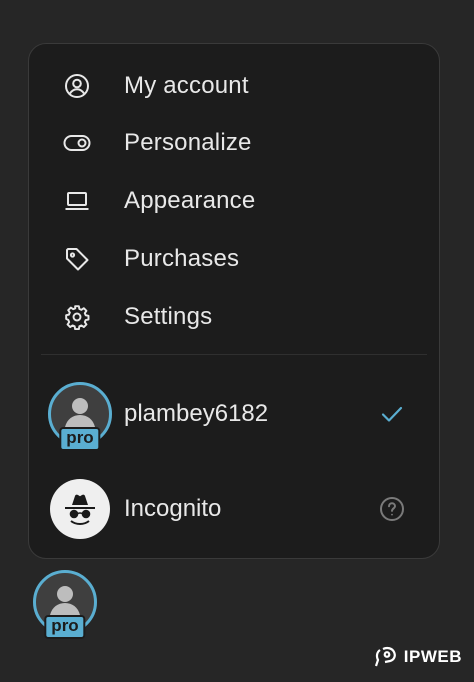  Describe the element at coordinates (392, 414) in the screenshot. I see `check-icon` at that location.